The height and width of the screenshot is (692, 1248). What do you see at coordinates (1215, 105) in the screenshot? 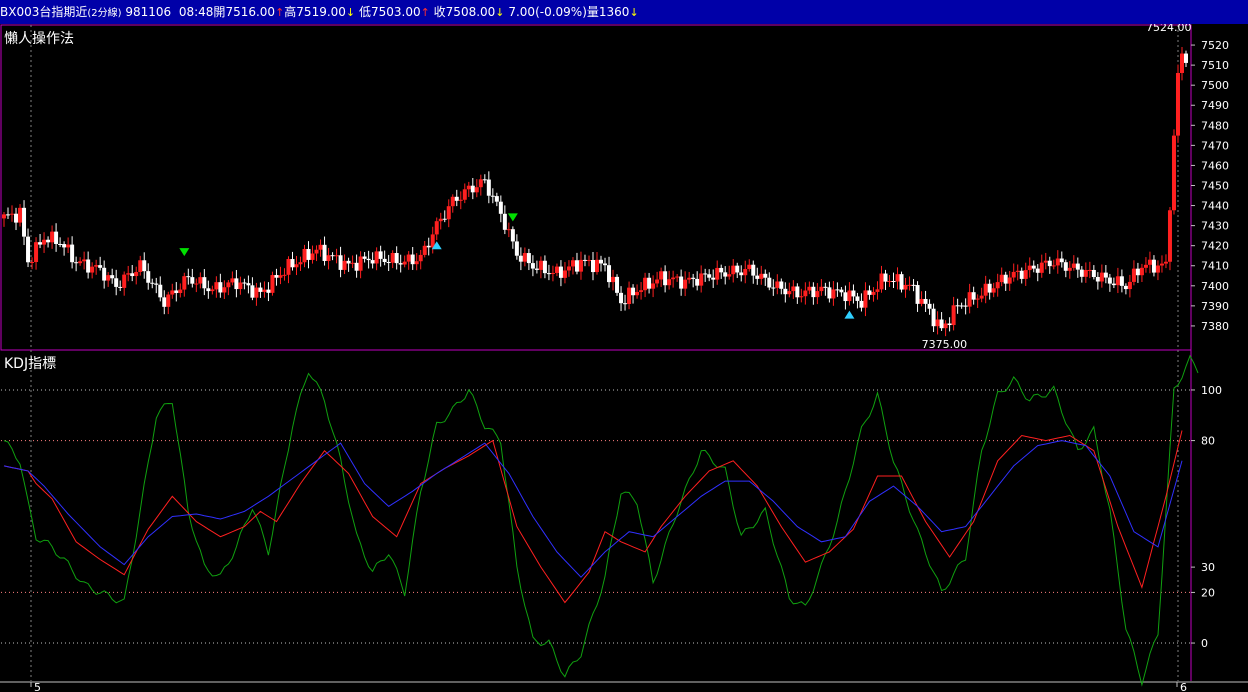
I see `y-tick-label: 7490` at bounding box center [1215, 105].